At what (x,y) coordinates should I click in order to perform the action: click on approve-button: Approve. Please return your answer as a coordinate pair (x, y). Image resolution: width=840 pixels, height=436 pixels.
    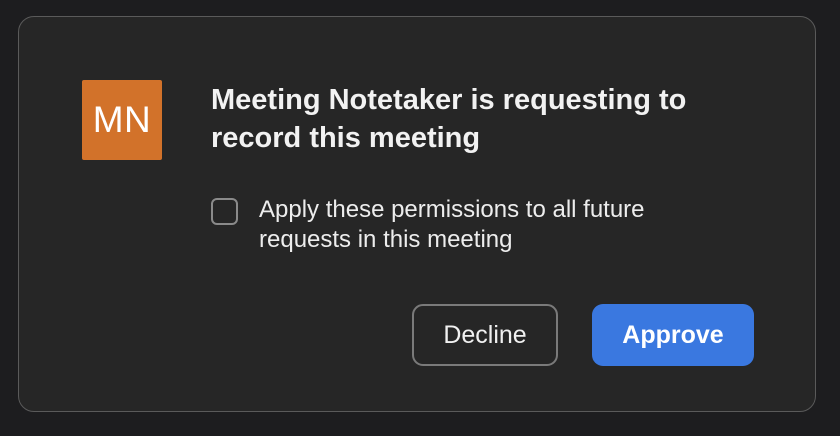
    Looking at the image, I should click on (673, 335).